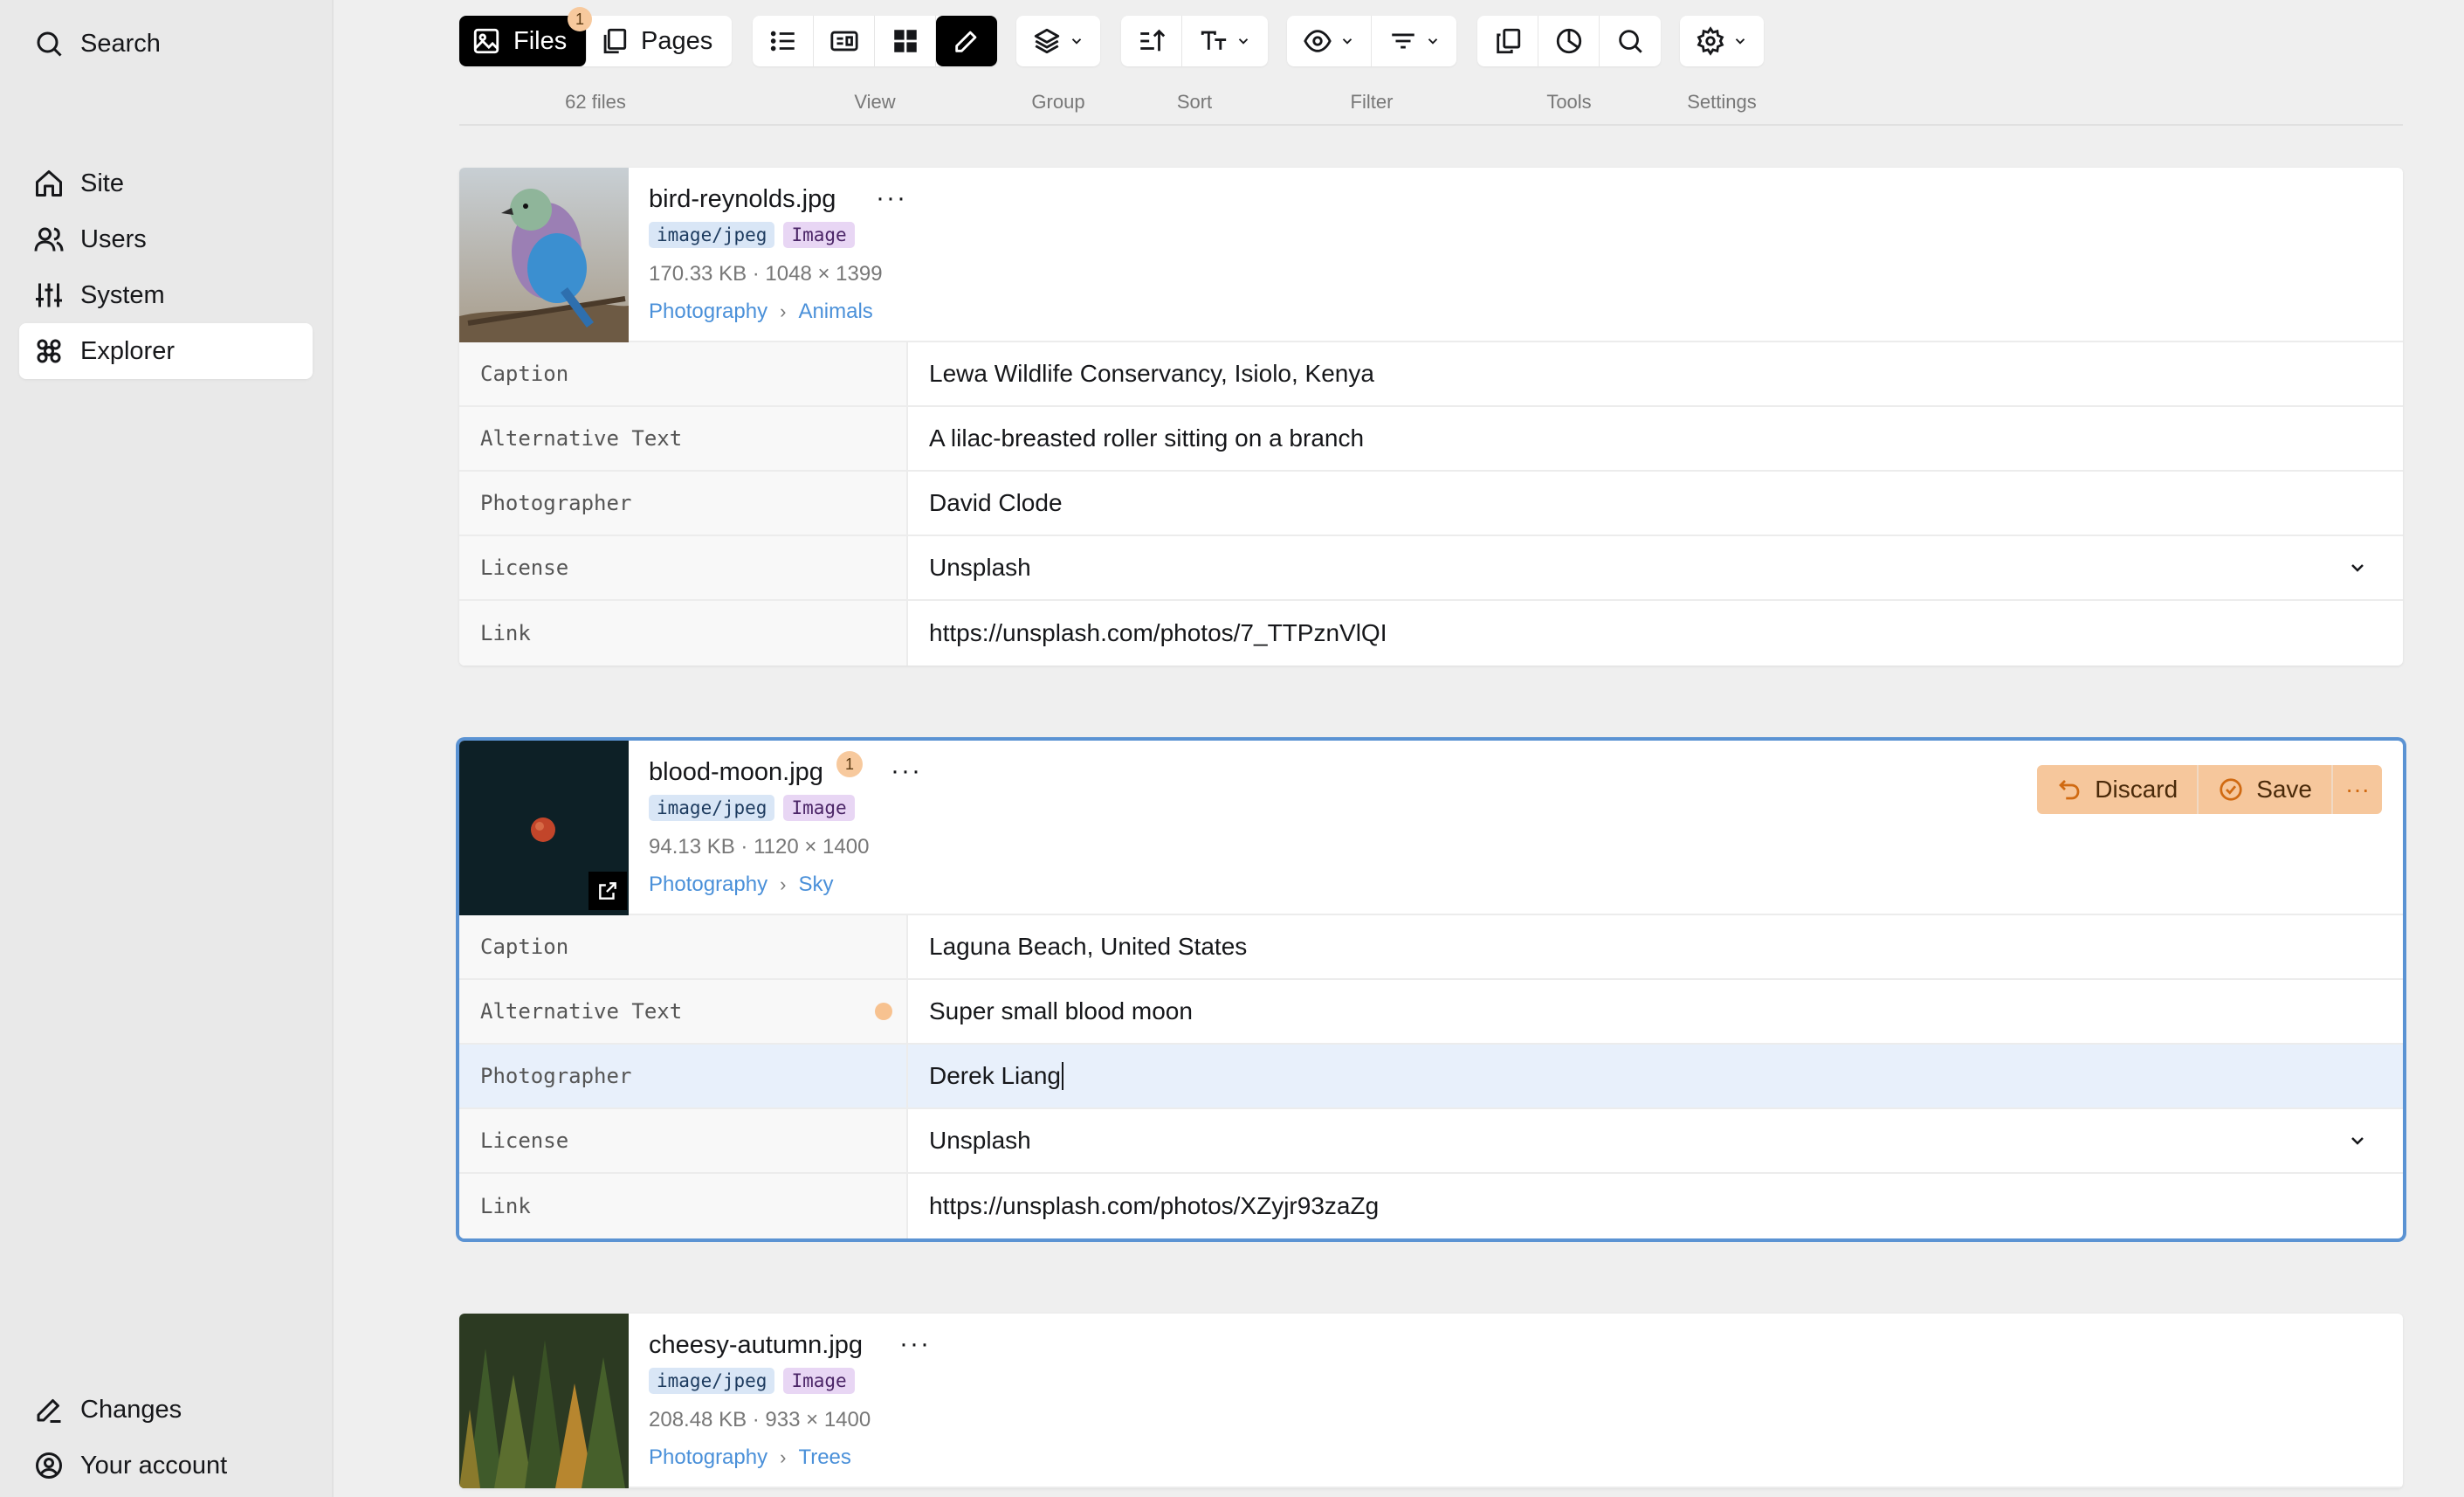  What do you see at coordinates (49, 1411) in the screenshot?
I see `pencil-icon` at bounding box center [49, 1411].